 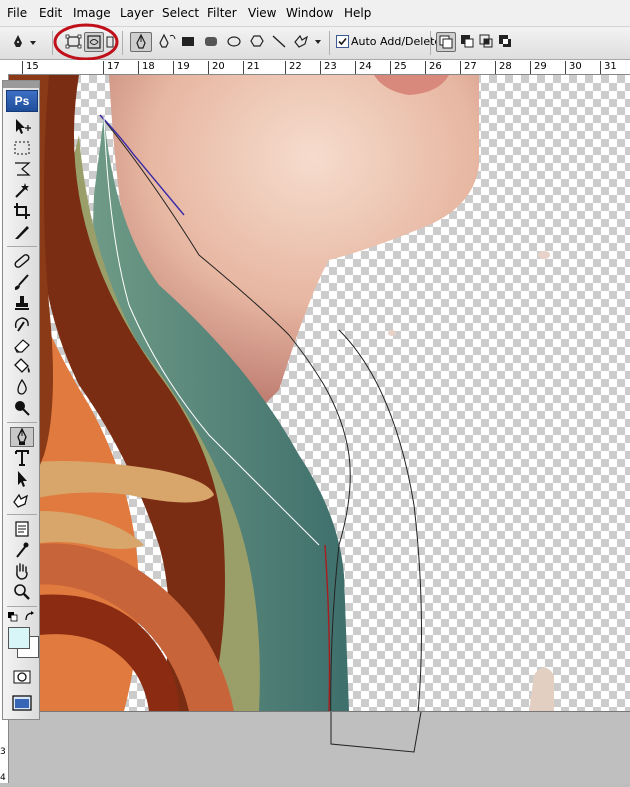 What do you see at coordinates (3, 778) in the screenshot?
I see `ruler-label: 4` at bounding box center [3, 778].